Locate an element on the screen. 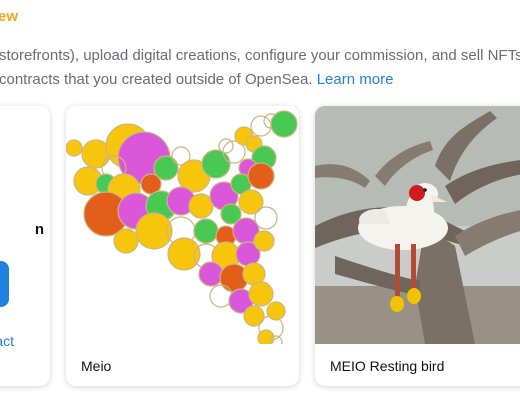 The image size is (520, 400). meio-card-title: Meio is located at coordinates (96, 366).